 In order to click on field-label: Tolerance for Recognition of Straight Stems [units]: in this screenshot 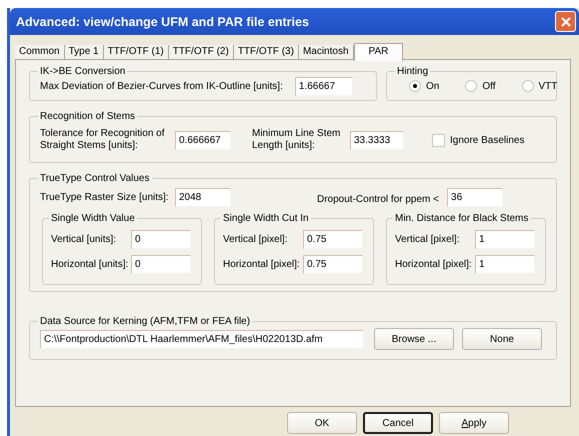, I will do `click(103, 140)`.